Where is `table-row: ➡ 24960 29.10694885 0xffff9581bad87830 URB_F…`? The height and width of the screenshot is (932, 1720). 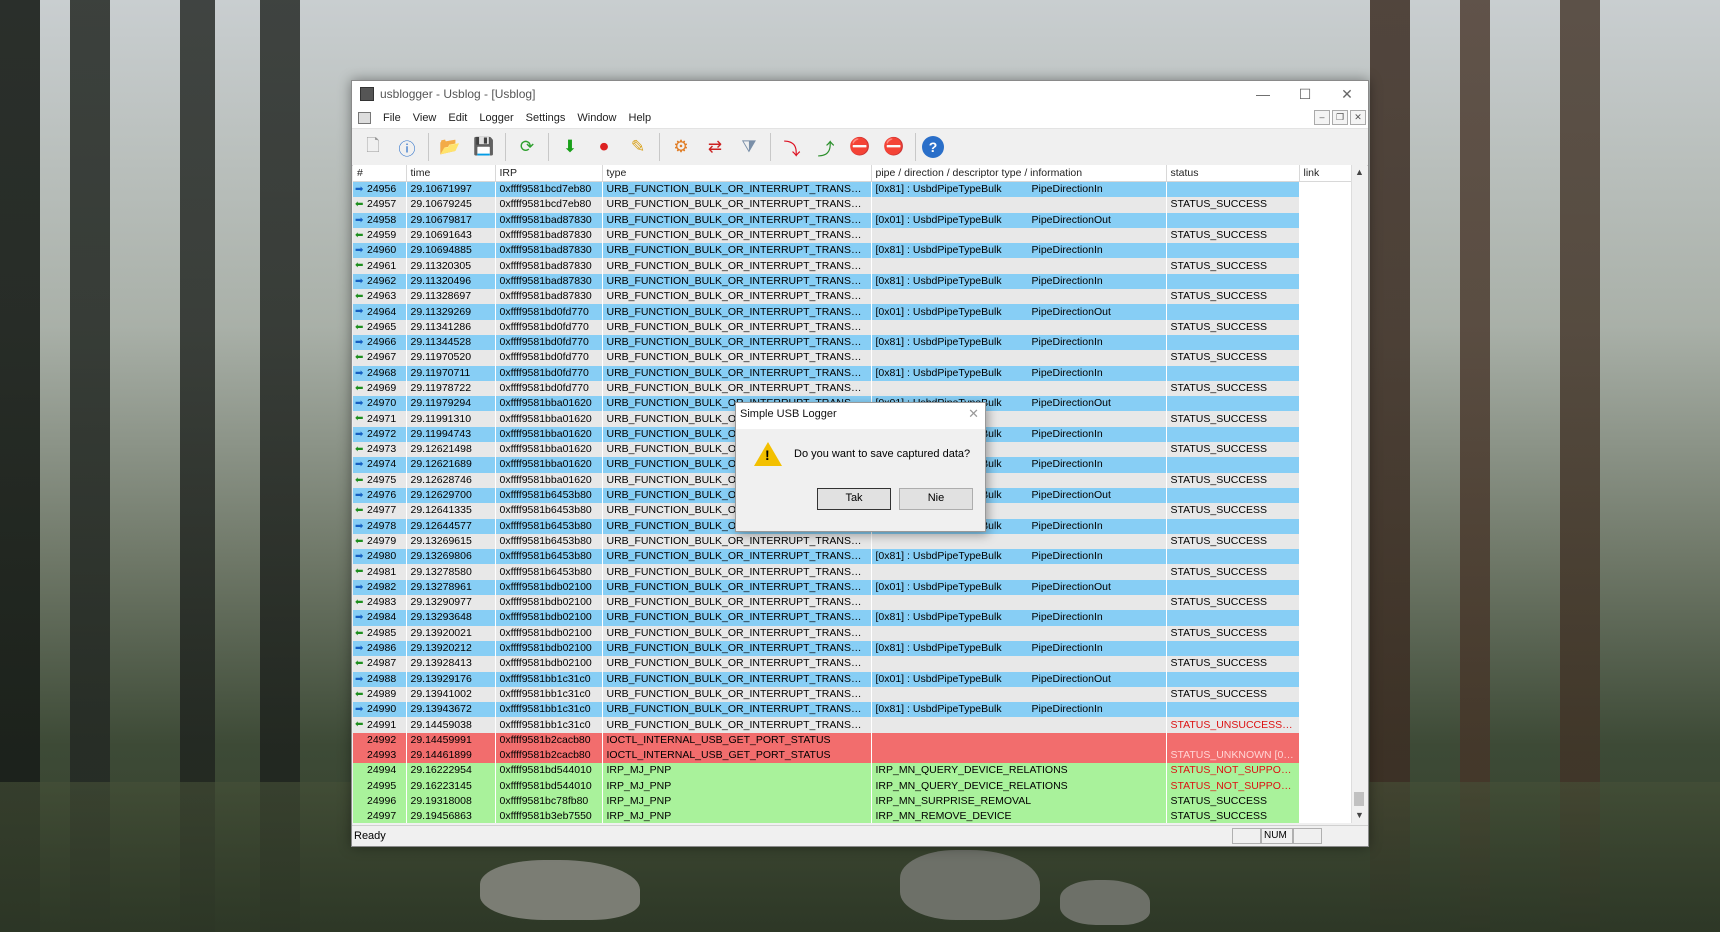 table-row: ➡ 24960 29.10694885 0xffff9581bad87830 URB_F… is located at coordinates (853, 251).